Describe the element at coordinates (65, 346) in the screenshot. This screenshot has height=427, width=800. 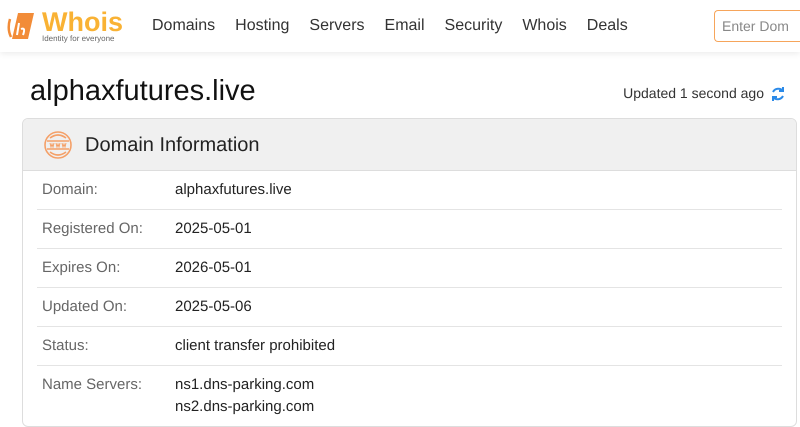
I see `field-label: Status:` at that location.